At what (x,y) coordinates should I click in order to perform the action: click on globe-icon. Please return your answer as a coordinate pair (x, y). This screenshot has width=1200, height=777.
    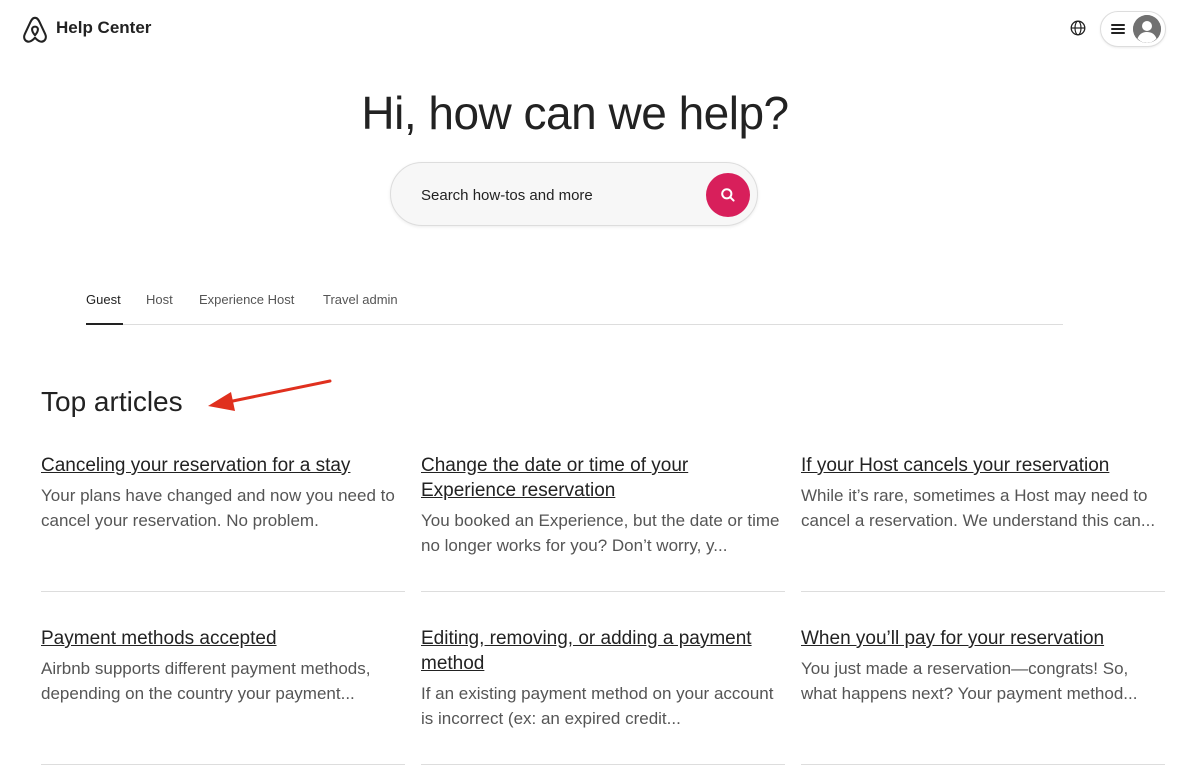
    Looking at the image, I should click on (1078, 28).